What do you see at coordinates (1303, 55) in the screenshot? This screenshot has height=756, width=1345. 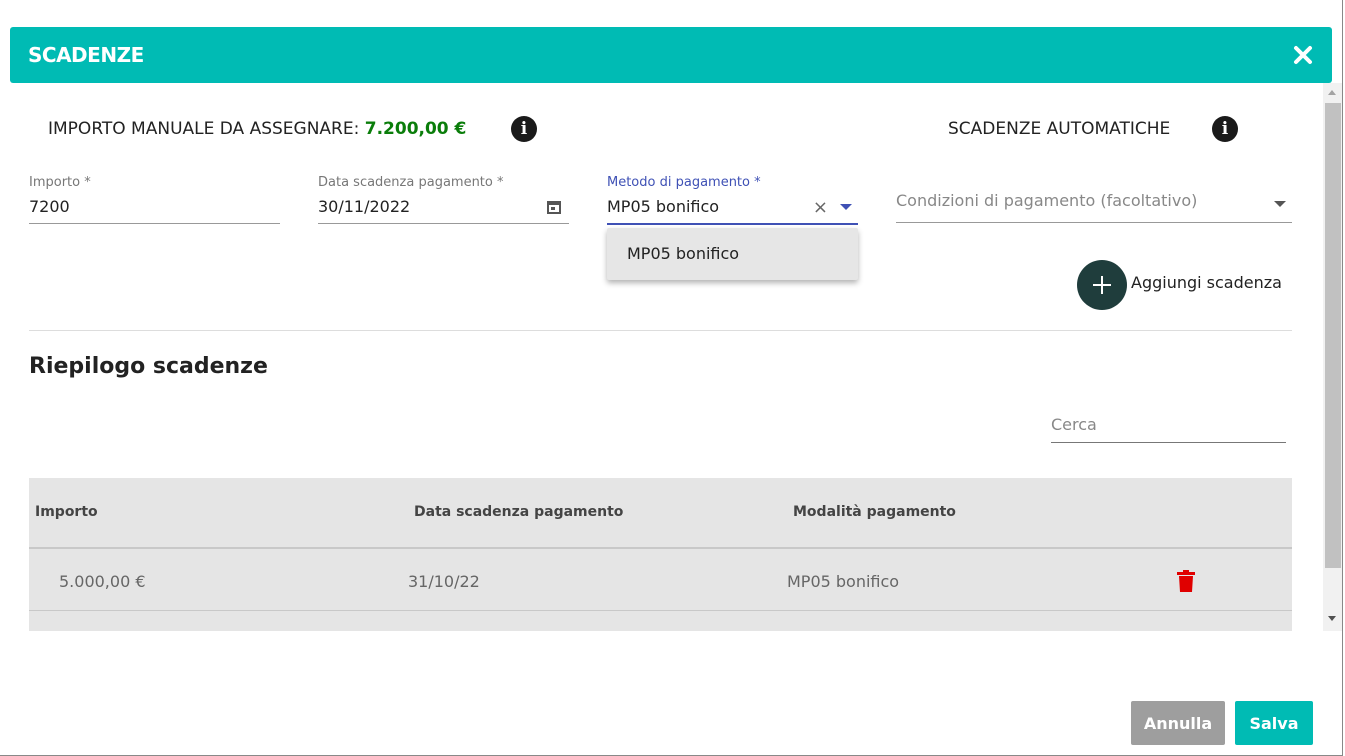 I see `close-icon` at bounding box center [1303, 55].